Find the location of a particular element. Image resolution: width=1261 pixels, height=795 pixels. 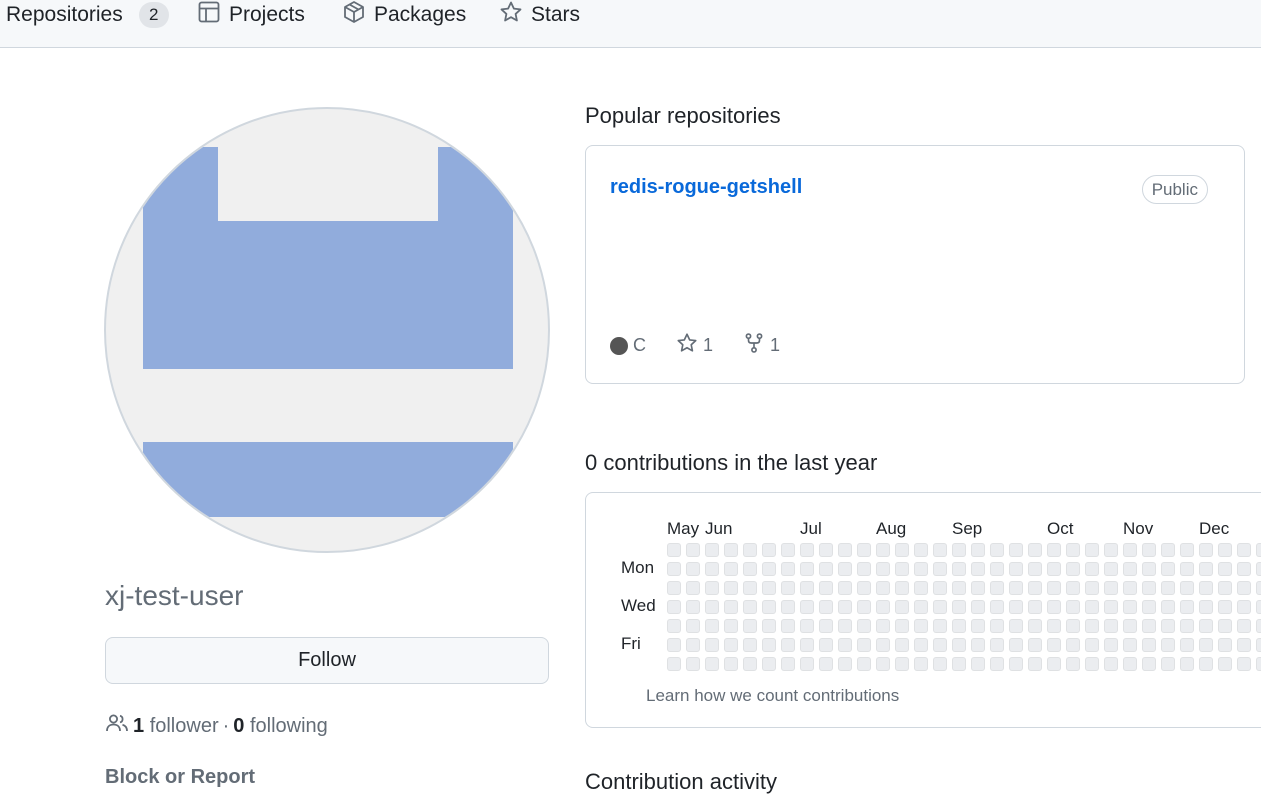

tab-stars: Stars is located at coordinates (539, 15).